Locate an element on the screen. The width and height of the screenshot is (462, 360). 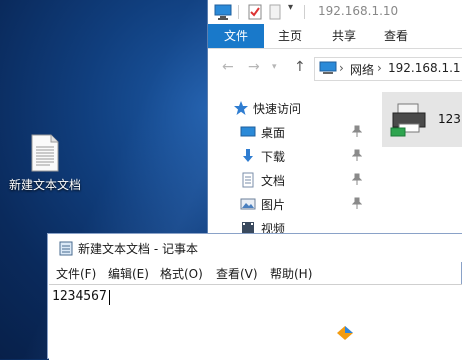
sidebar-item-quick-access: 快速访问 is located at coordinates (303, 108).